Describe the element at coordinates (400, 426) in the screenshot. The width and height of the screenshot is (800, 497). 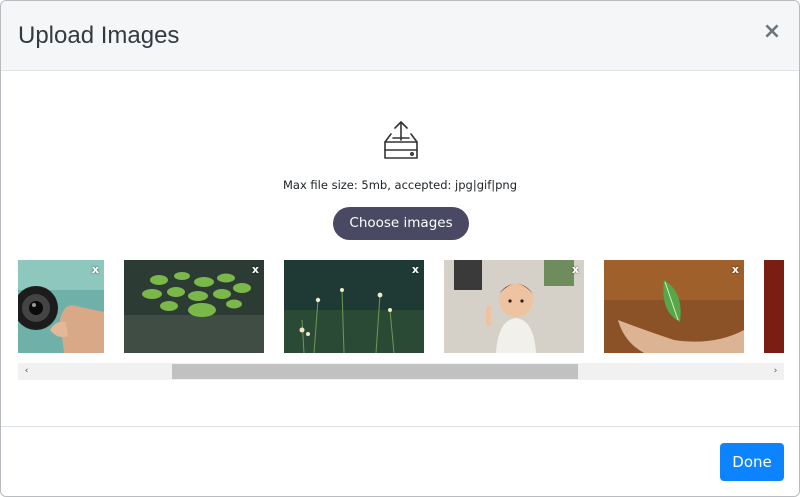
I see `footer-divider` at that location.